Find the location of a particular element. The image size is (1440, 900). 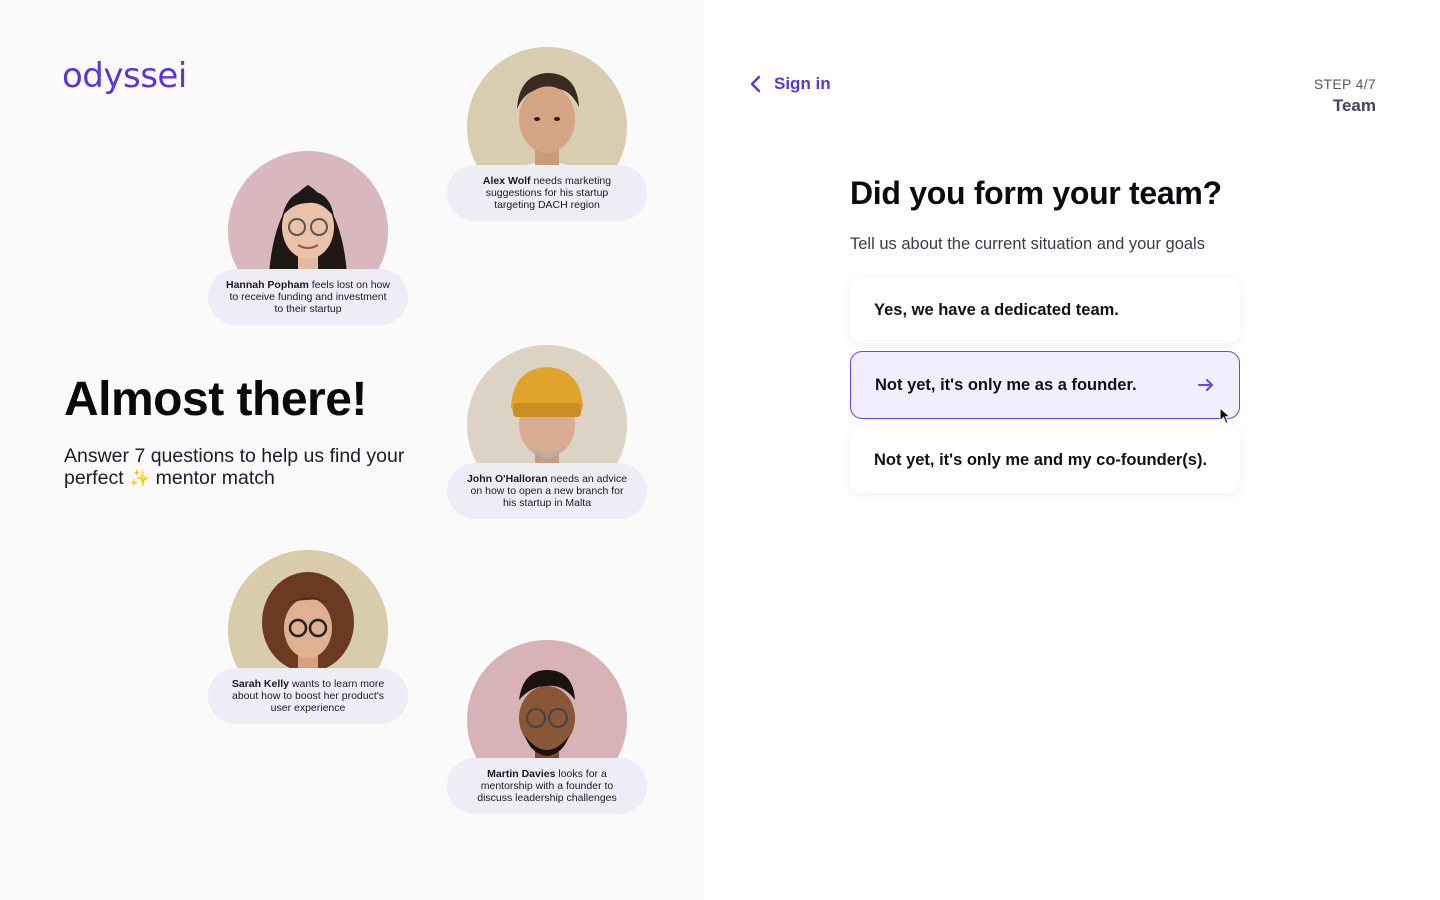

option-label: Yes, we have a dedicated team. is located at coordinates (996, 309).